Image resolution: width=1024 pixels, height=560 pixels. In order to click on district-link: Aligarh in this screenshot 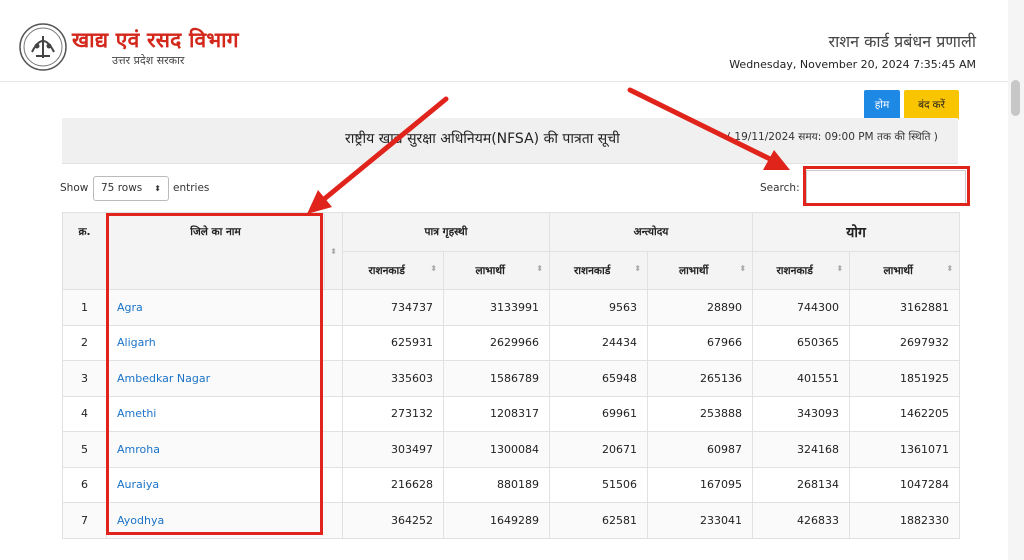, I will do `click(224, 342)`.